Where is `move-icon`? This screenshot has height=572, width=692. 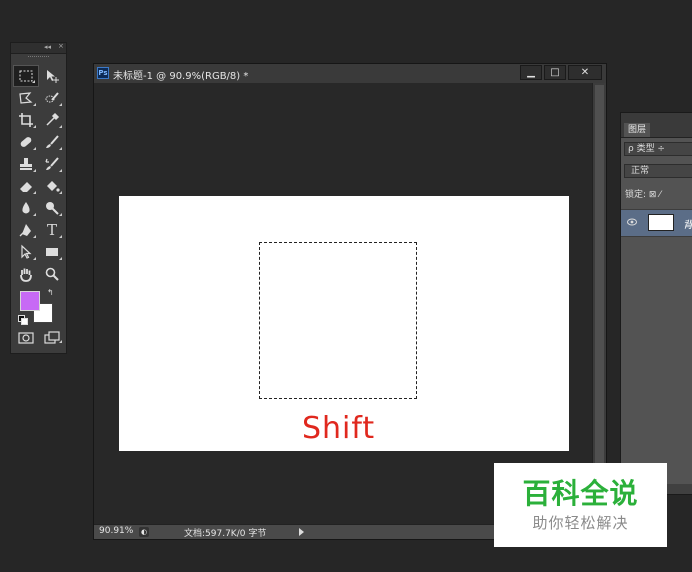
move-icon is located at coordinates (53, 76).